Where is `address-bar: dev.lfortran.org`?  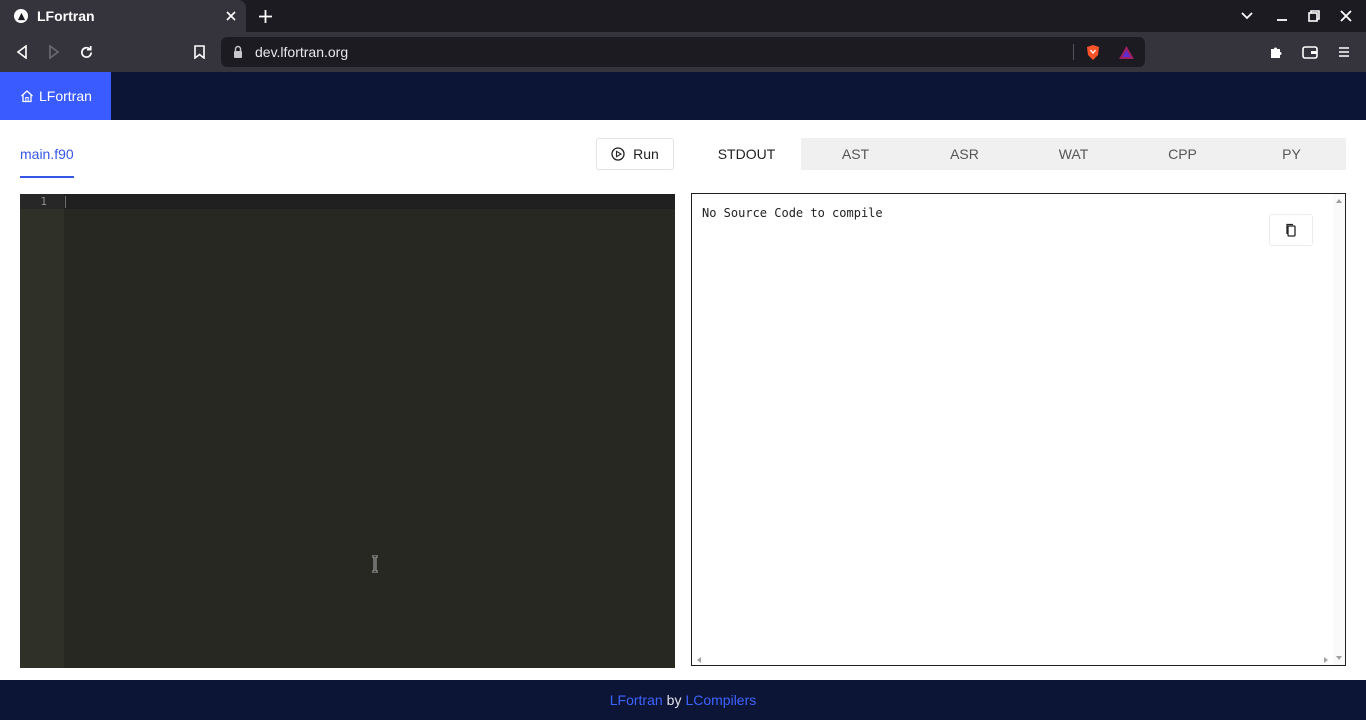
address-bar: dev.lfortran.org is located at coordinates (683, 52).